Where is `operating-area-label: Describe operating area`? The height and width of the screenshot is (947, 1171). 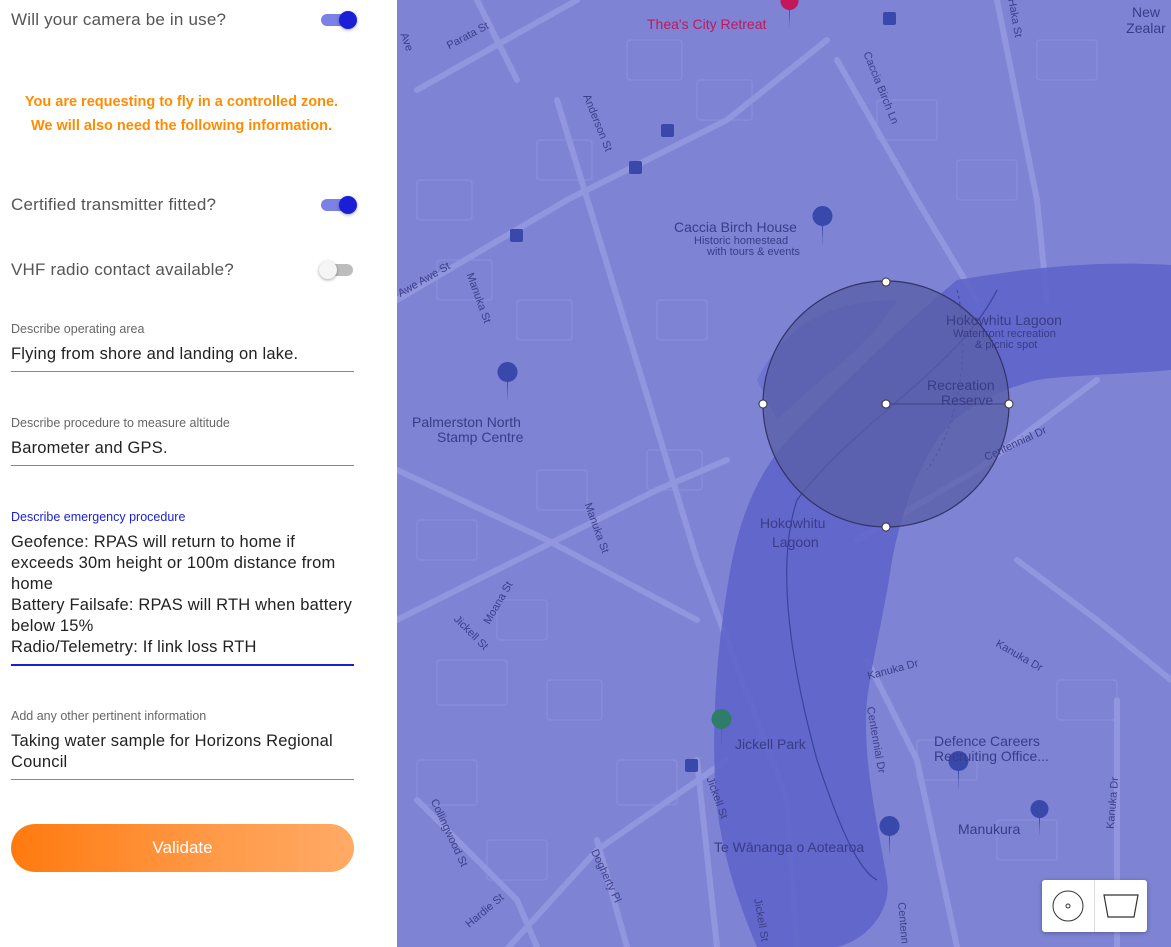 operating-area-label: Describe operating area is located at coordinates (78, 329).